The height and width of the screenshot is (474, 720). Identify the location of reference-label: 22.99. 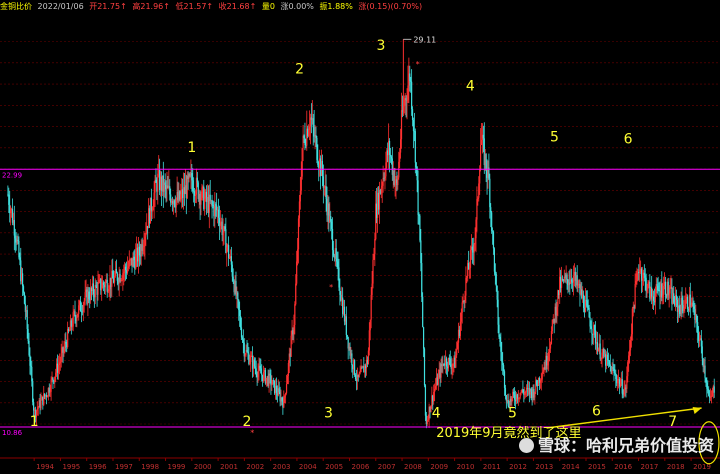
(12, 175).